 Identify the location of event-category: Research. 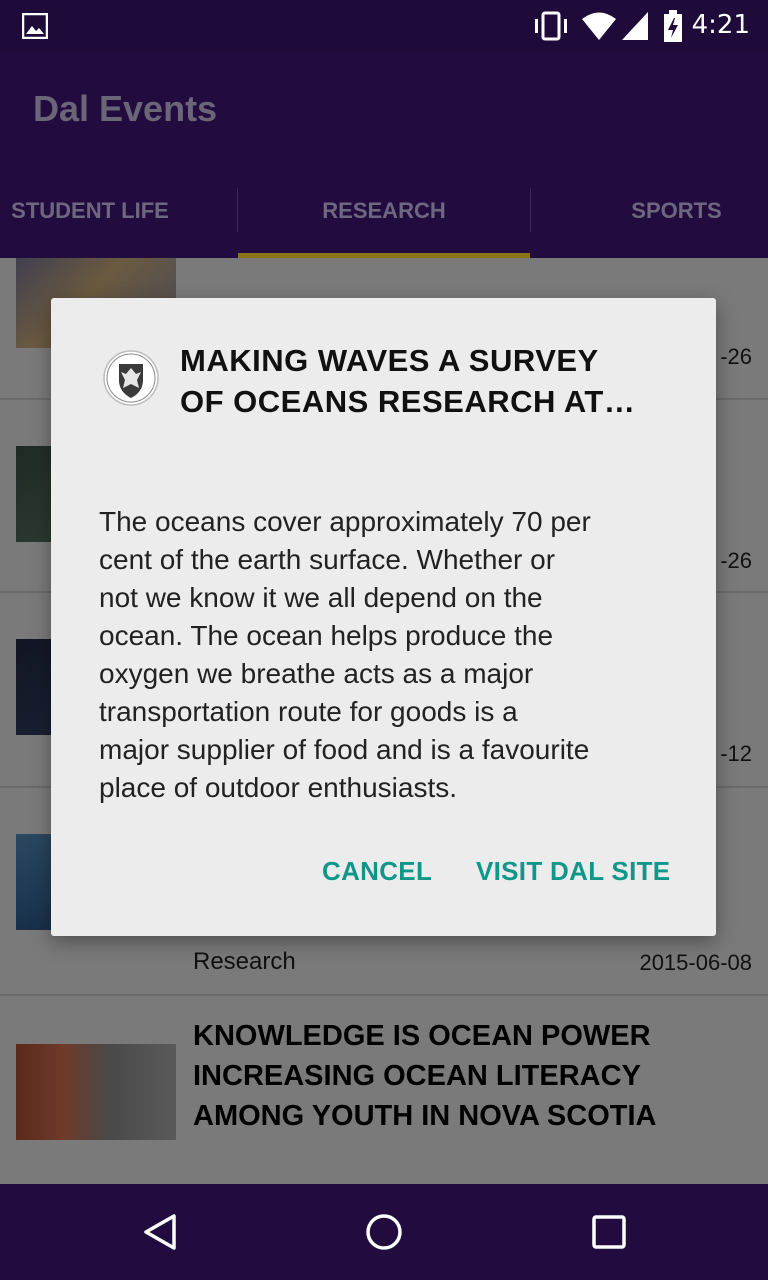
(244, 961).